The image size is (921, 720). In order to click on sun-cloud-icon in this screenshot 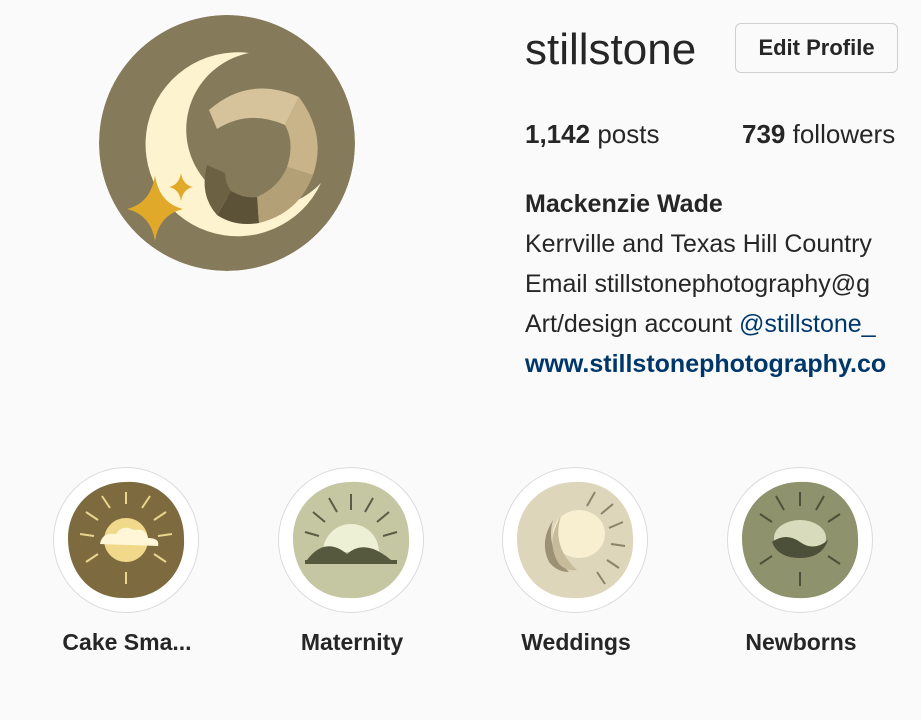, I will do `click(126, 540)`.